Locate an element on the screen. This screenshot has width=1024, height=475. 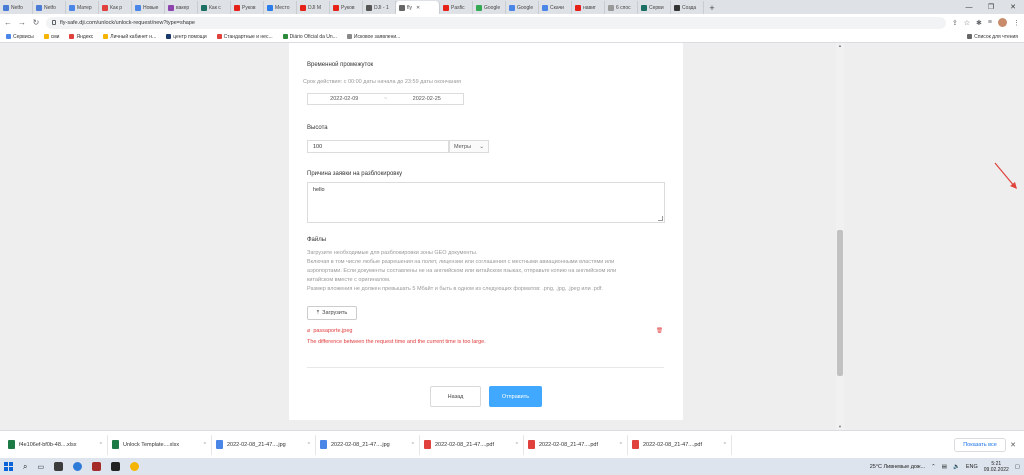
file-explorer-icon is located at coordinates (59, 466).